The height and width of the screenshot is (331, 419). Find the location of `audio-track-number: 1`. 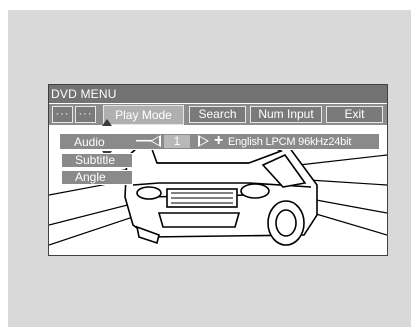

audio-track-number: 1 is located at coordinates (177, 141).